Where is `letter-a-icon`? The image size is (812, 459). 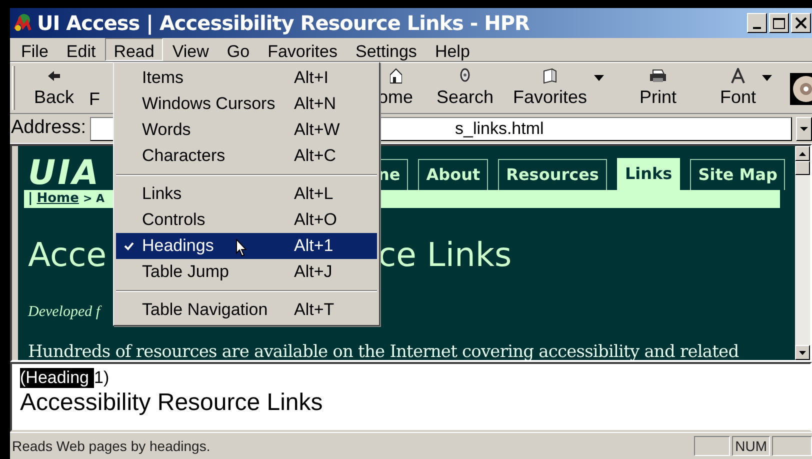
letter-a-icon is located at coordinates (738, 76).